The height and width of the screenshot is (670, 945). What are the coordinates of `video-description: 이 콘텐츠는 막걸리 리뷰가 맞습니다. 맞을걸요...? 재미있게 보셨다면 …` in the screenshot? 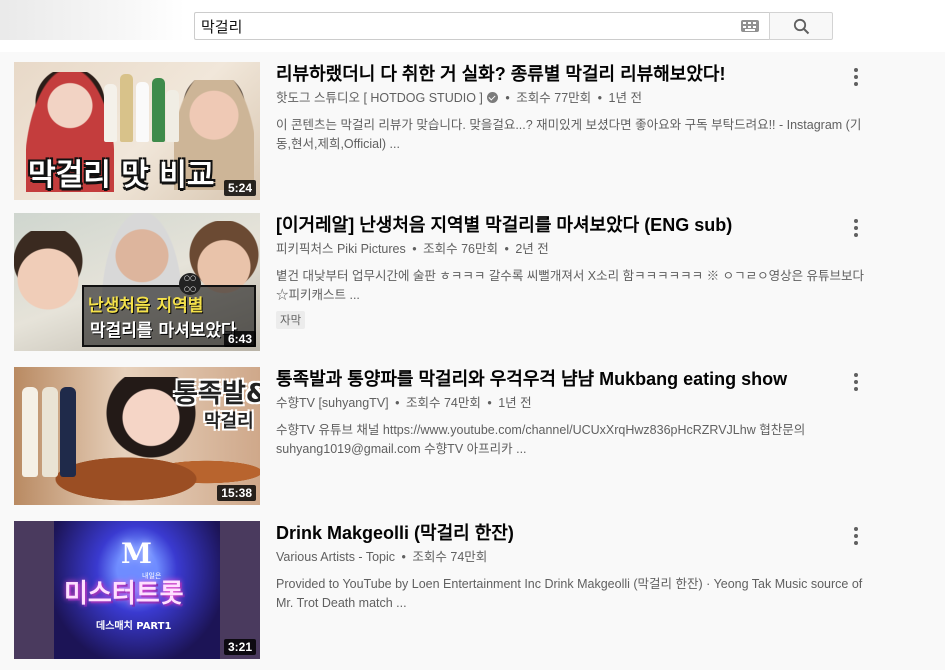 It's located at (569, 134).